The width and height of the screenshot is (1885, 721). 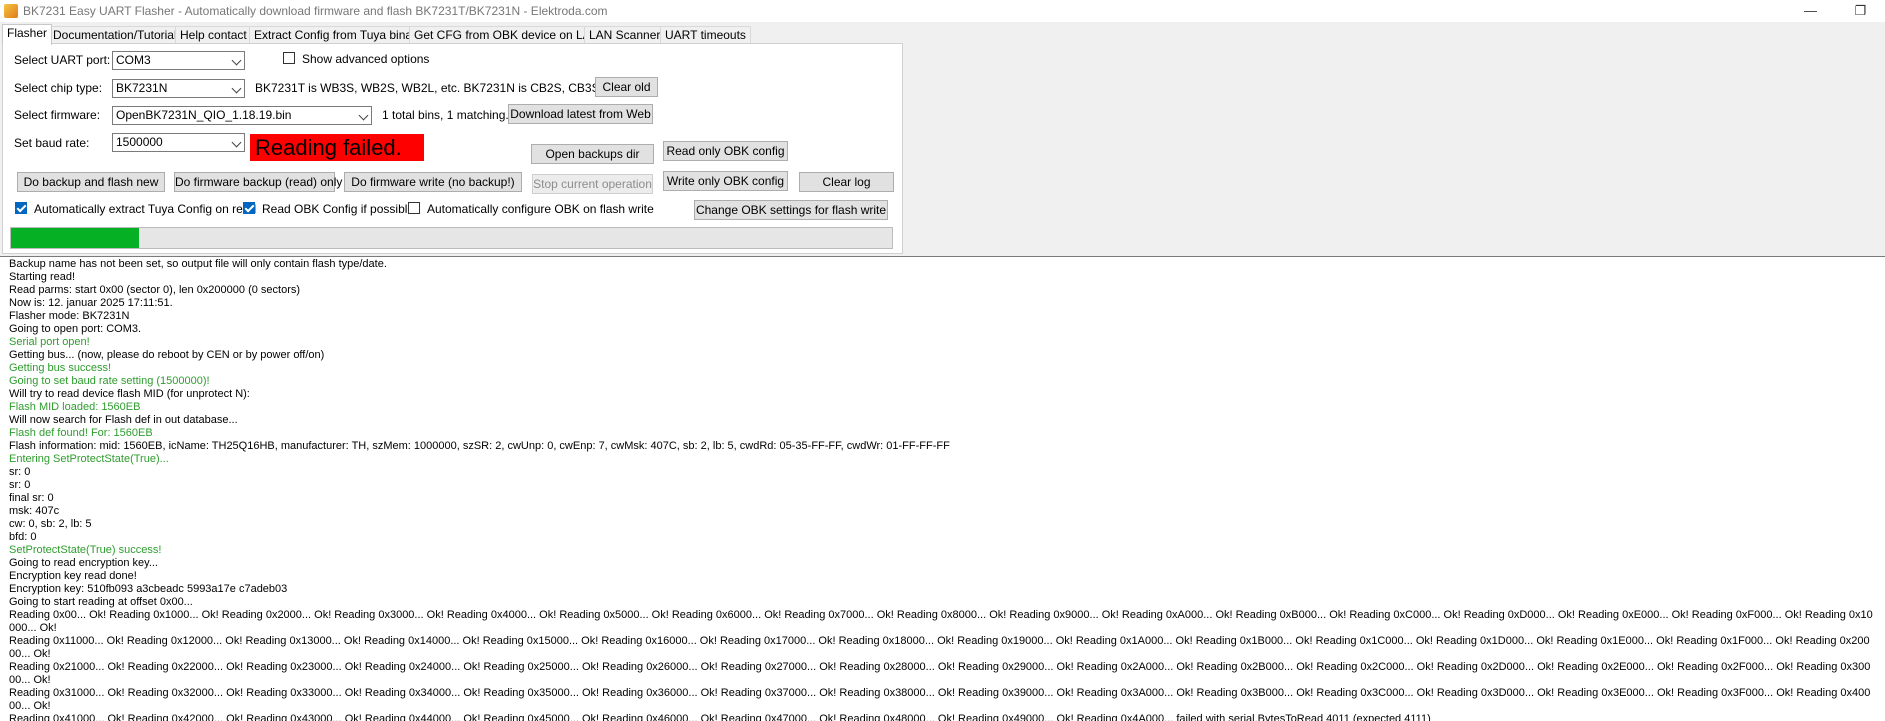 What do you see at coordinates (75, 238) in the screenshot?
I see `progress-fill` at bounding box center [75, 238].